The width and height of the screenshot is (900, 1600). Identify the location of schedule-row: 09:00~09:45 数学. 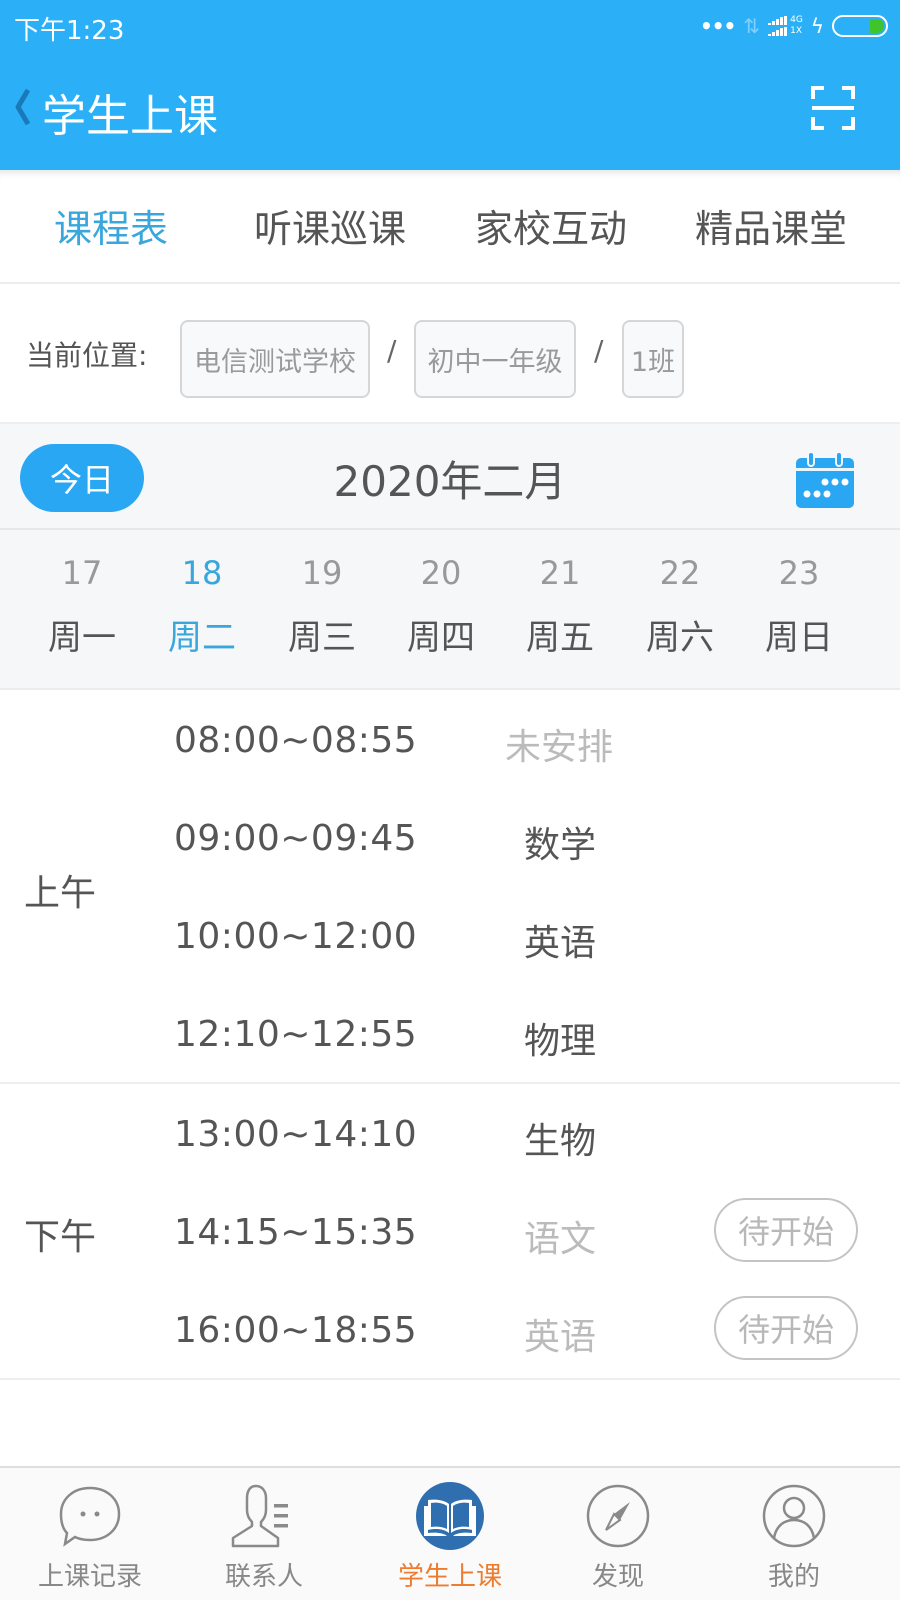
(450, 840).